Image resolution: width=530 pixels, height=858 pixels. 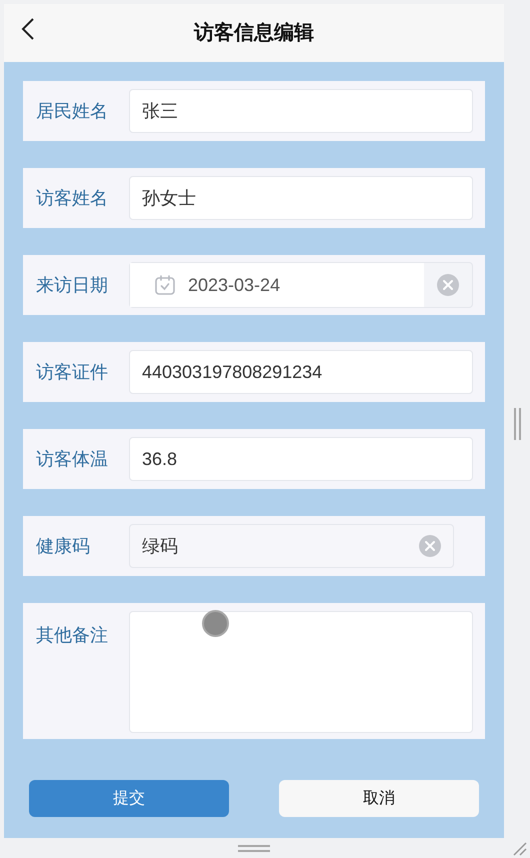 What do you see at coordinates (520, 849) in the screenshot?
I see `resize-grip-icon` at bounding box center [520, 849].